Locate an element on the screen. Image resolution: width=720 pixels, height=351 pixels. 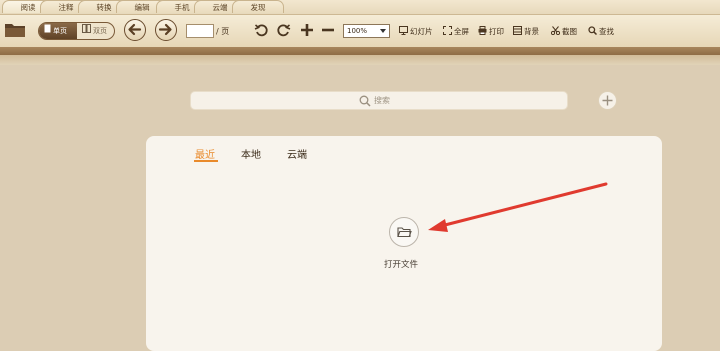
print-button: 打印 is located at coordinates (491, 32).